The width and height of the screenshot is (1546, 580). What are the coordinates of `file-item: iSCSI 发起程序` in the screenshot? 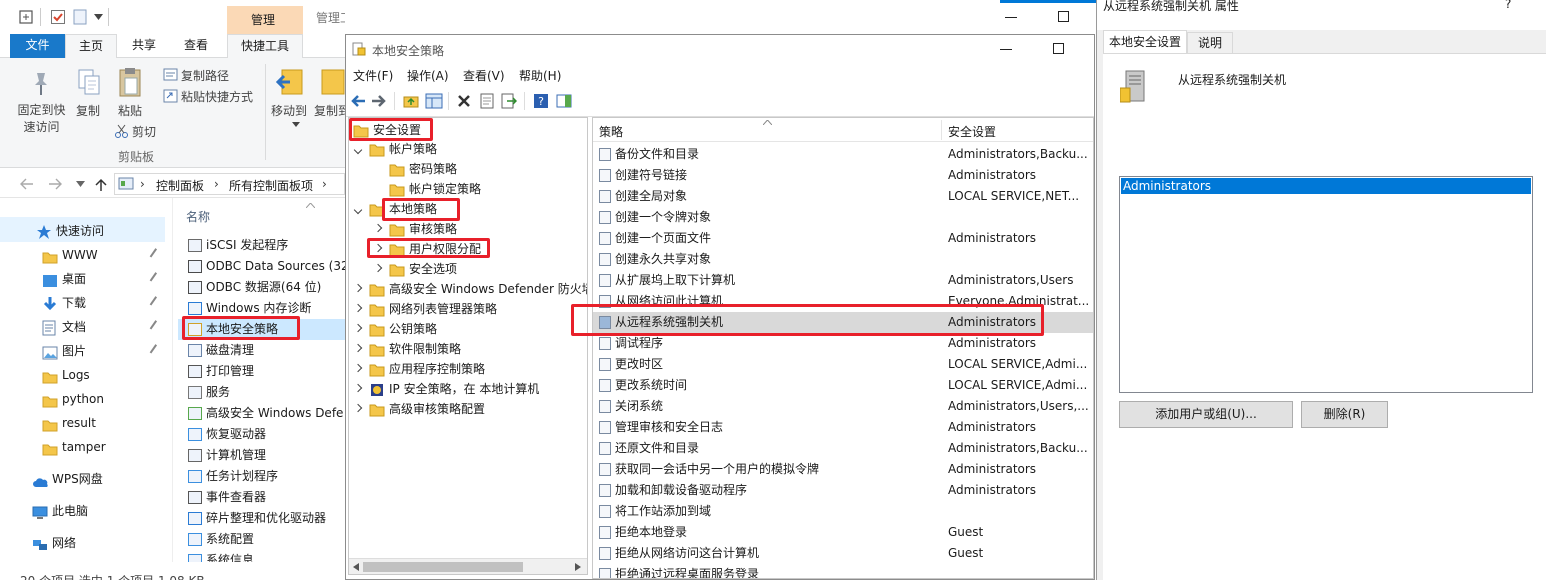 It's located at (264, 245).